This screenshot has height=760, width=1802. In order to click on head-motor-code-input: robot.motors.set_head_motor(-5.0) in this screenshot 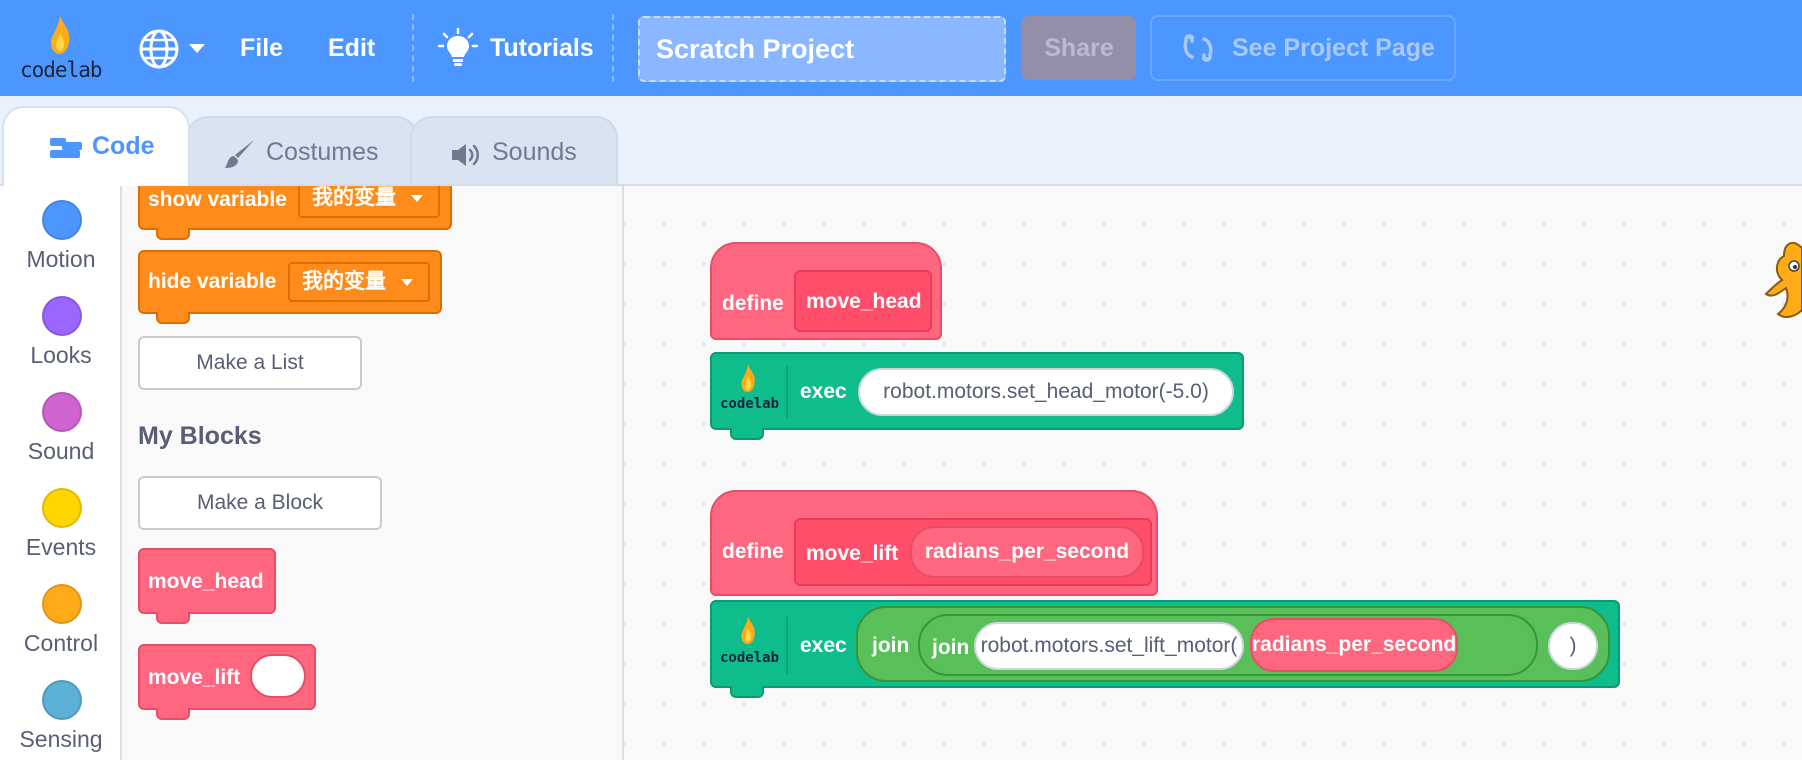, I will do `click(1046, 392)`.